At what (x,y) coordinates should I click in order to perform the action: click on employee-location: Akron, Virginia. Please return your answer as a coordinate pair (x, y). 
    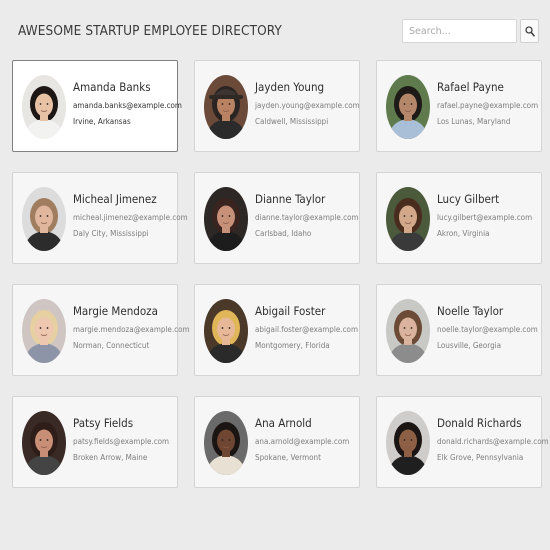
    Looking at the image, I should click on (463, 233).